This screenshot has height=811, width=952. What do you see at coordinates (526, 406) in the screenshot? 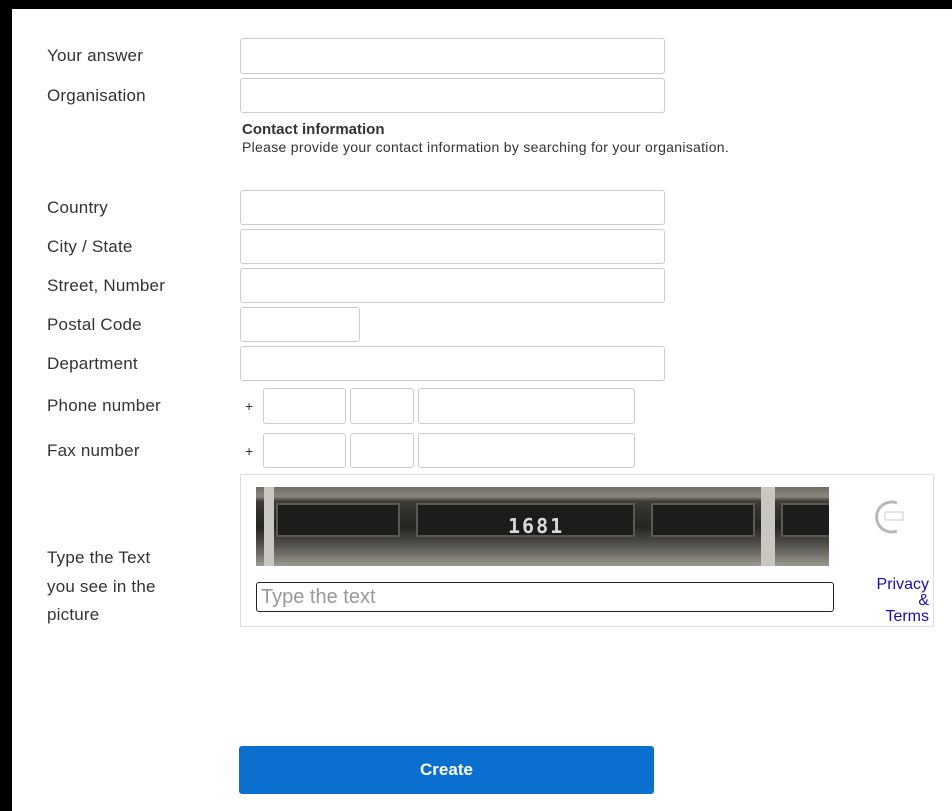
I see `phone-number-input` at bounding box center [526, 406].